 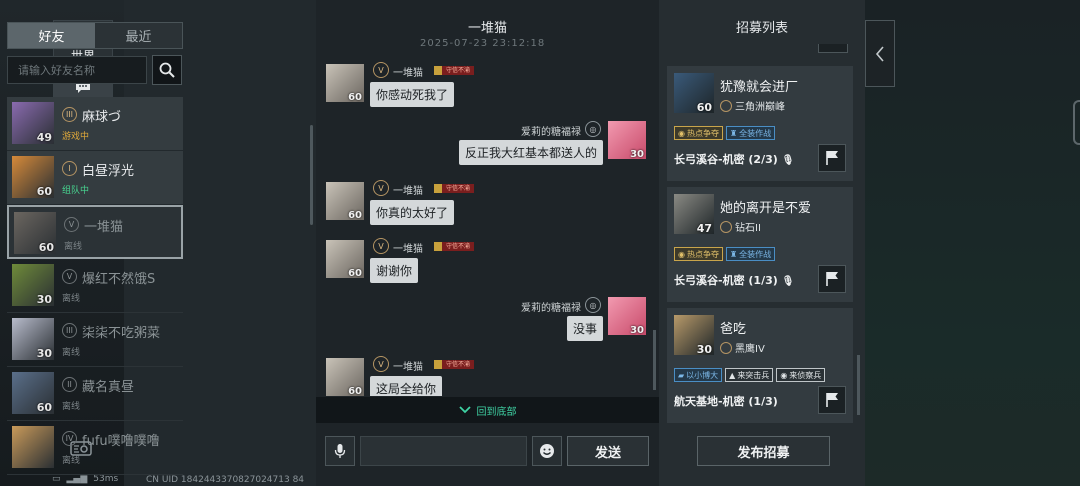 I want to click on friend-status: 组队中, so click(x=76, y=191).